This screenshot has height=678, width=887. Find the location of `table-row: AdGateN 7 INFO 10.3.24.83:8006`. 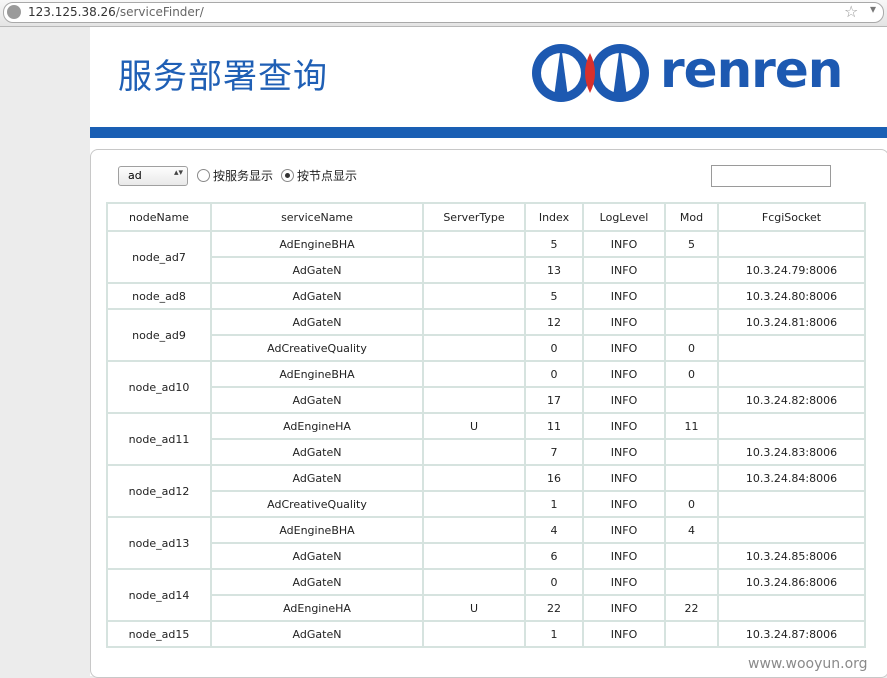

table-row: AdGateN 7 INFO 10.3.24.83:8006 is located at coordinates (486, 452).